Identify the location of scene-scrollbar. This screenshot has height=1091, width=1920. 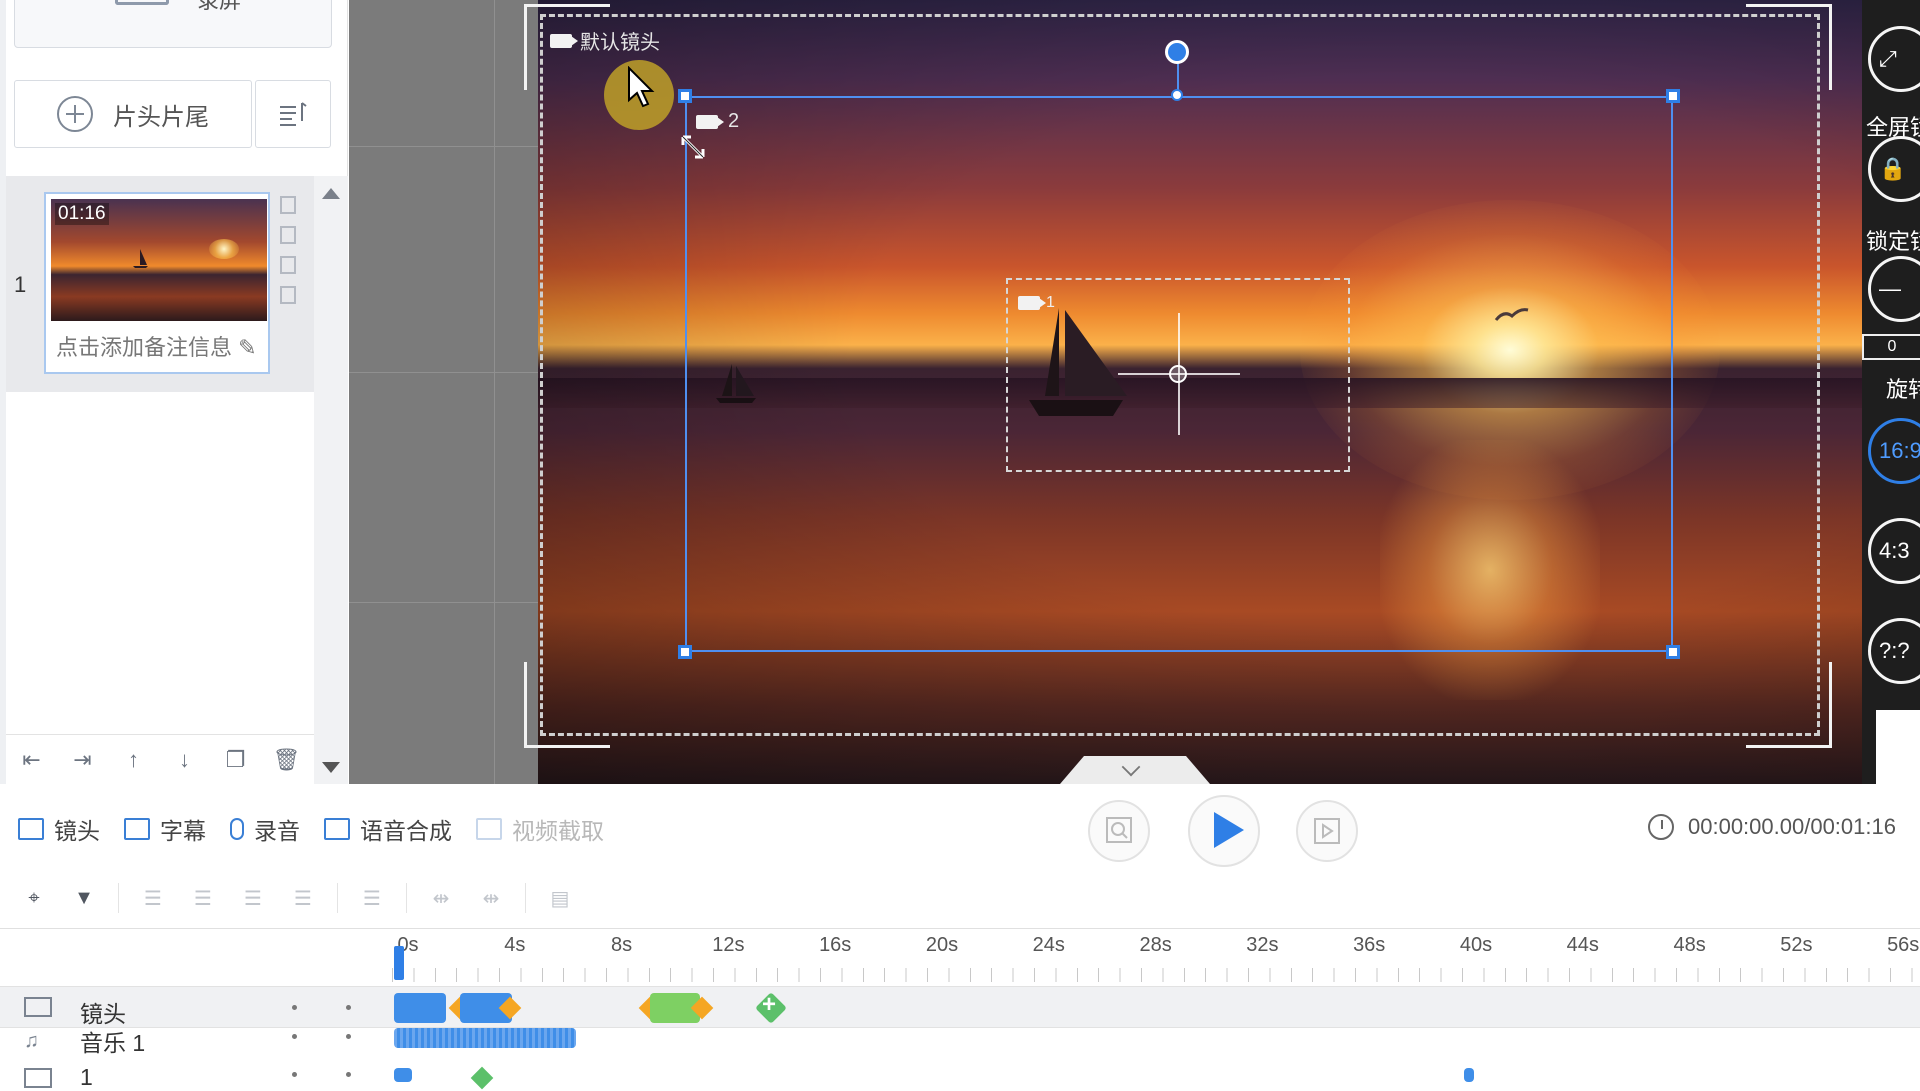
(331, 480).